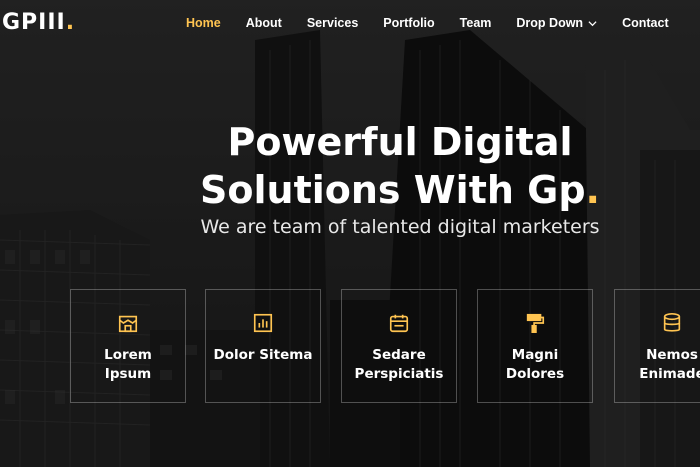  What do you see at coordinates (657, 346) in the screenshot?
I see `feature-card-nemos-enimade: Nemos Enimade` at bounding box center [657, 346].